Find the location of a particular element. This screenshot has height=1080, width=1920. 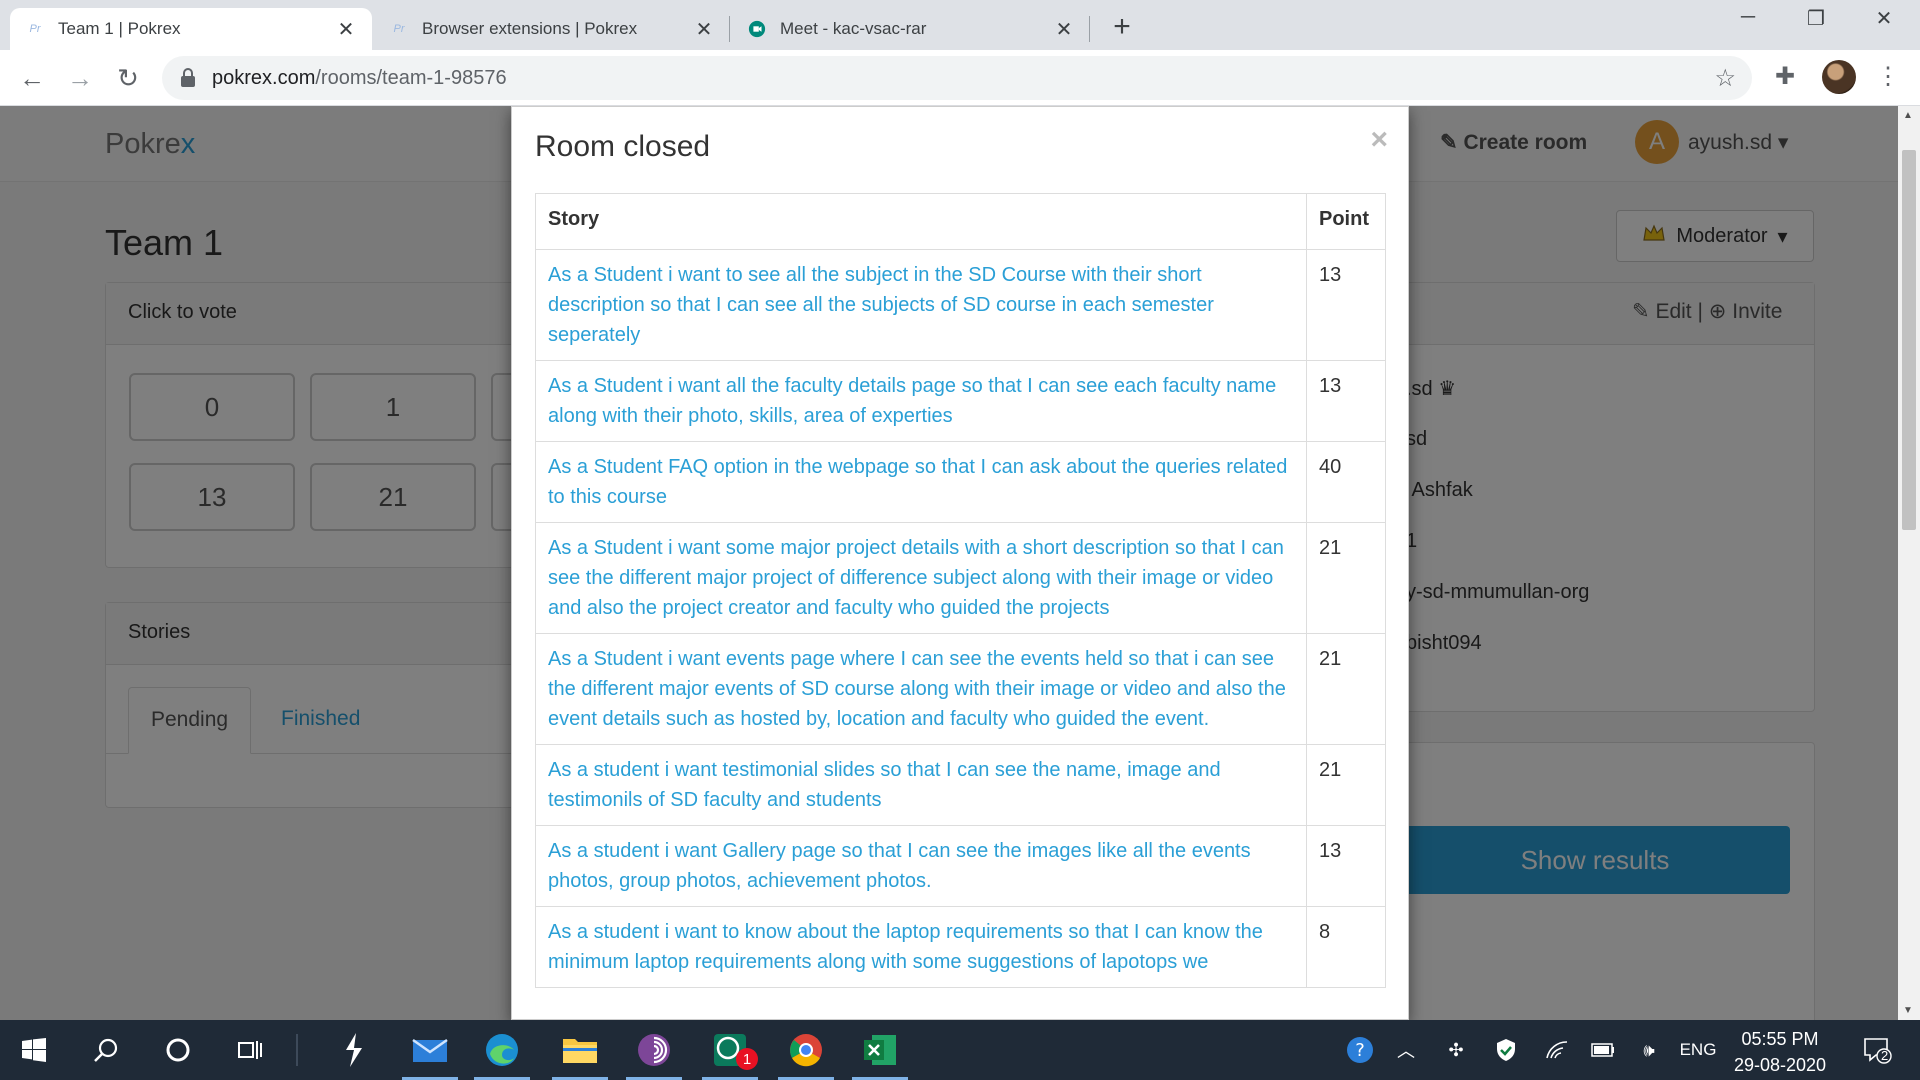

notification-count: 2 is located at coordinates (1885, 1055).